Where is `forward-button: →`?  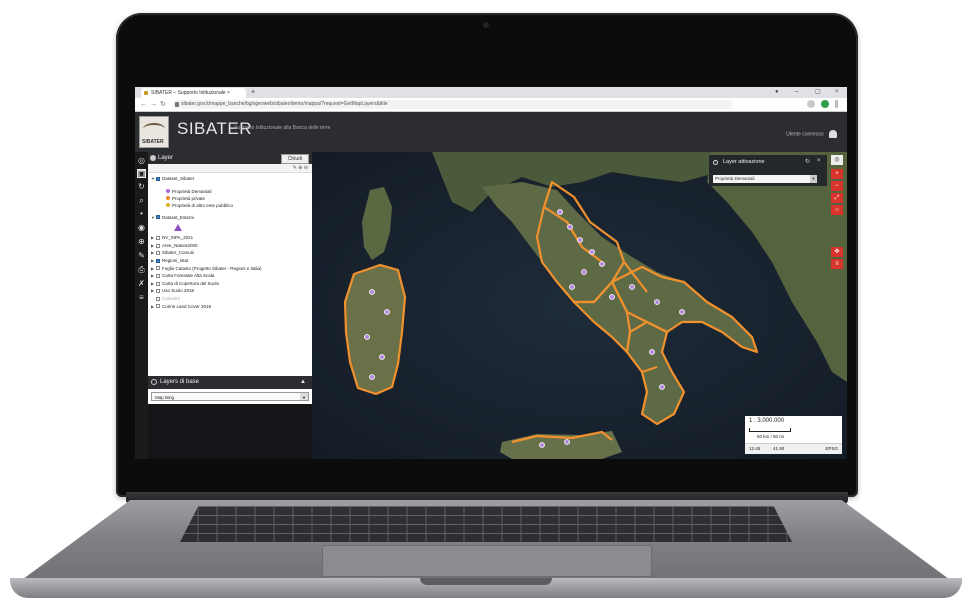 forward-button: → is located at coordinates (153, 104).